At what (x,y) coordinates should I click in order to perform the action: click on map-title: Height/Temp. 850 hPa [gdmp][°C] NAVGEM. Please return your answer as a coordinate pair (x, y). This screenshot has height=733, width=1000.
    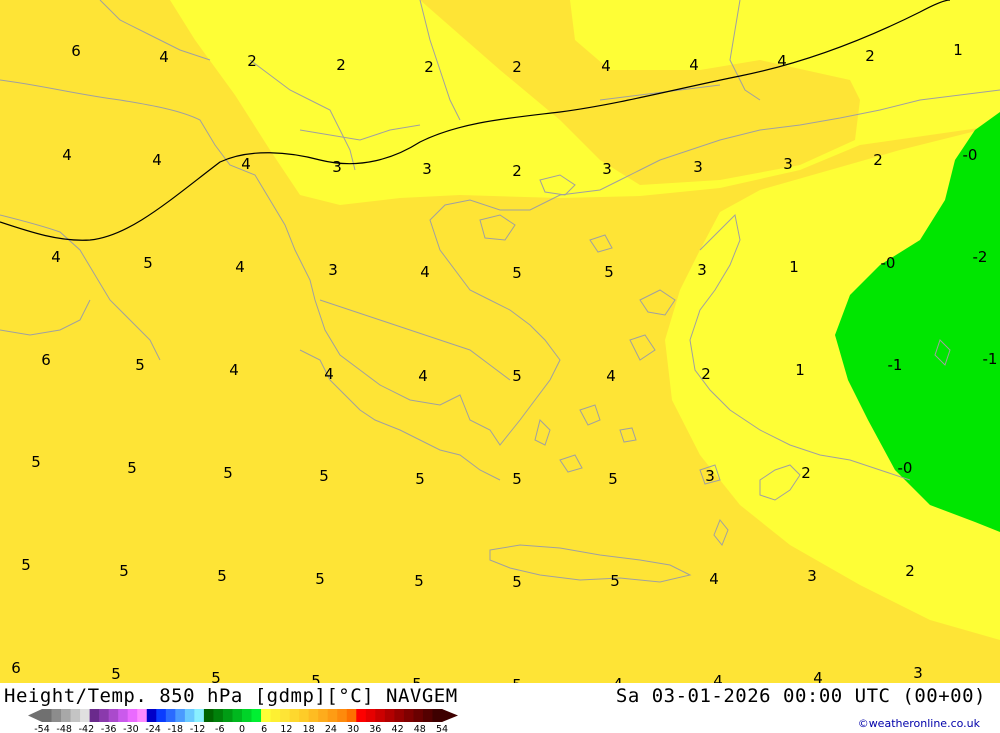
    Looking at the image, I should click on (231, 696).